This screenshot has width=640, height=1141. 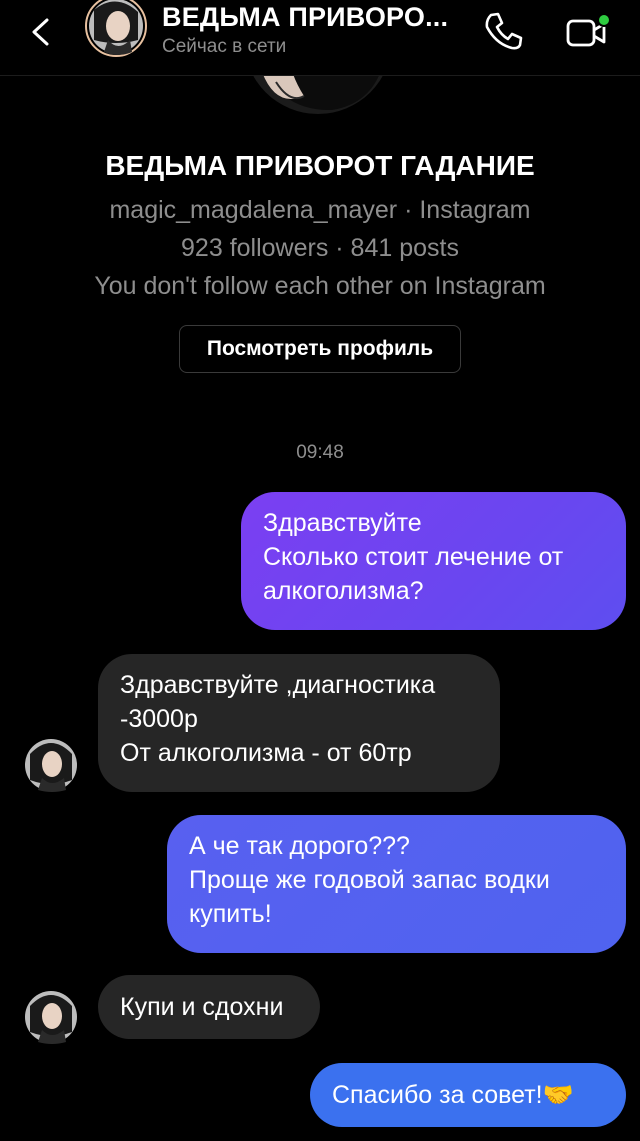 I want to click on online-status: Сейчас в сети, so click(x=224, y=46).